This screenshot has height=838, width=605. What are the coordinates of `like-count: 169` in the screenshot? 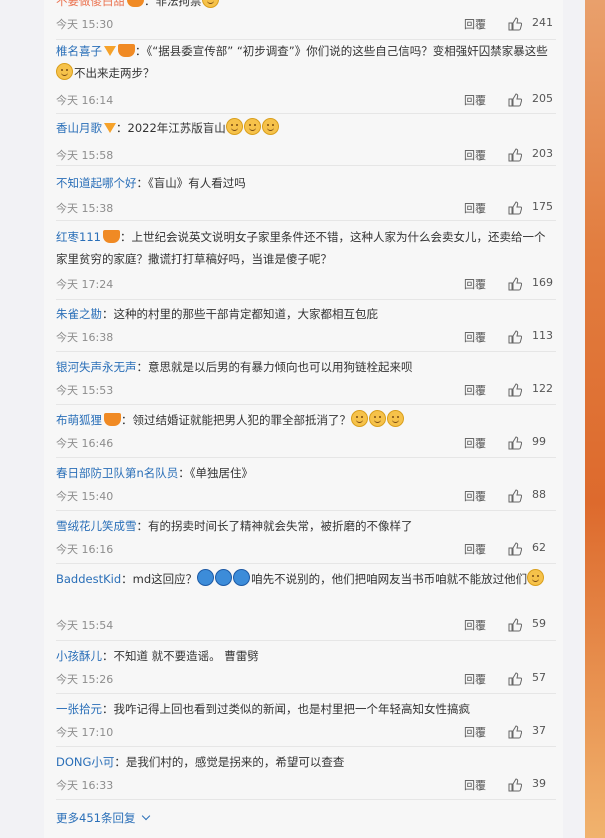 It's located at (542, 282).